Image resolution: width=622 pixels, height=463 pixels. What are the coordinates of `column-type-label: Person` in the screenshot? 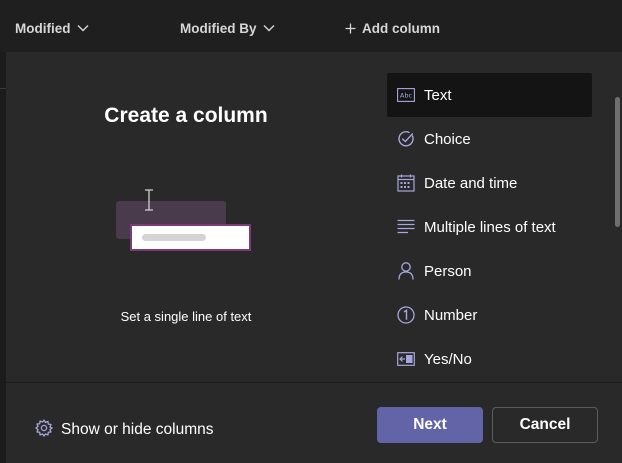 It's located at (448, 271).